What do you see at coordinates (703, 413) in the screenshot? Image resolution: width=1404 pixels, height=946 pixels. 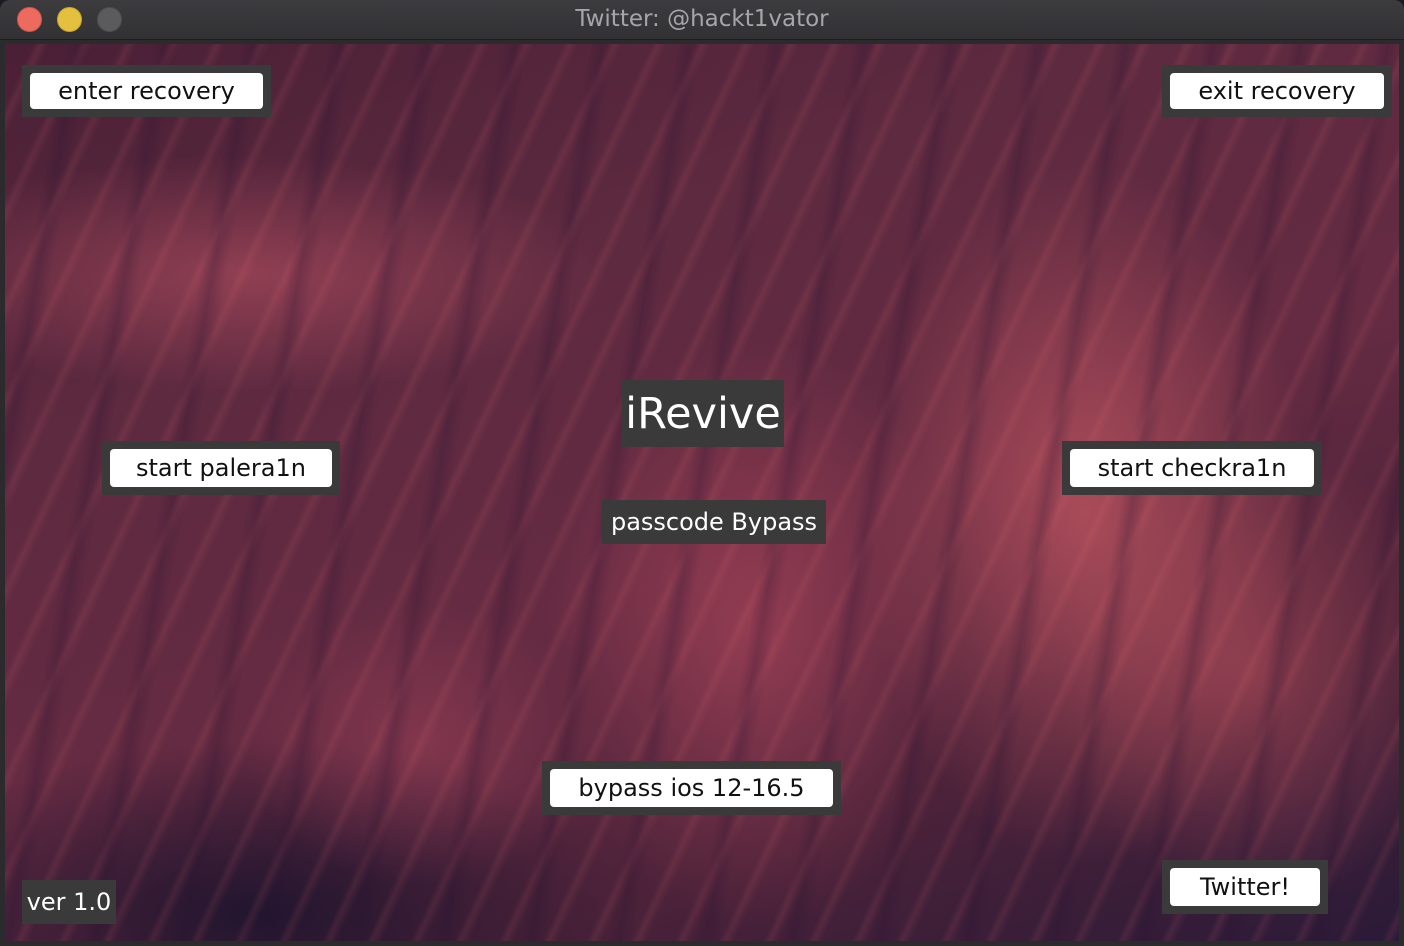 I see `app-title: iRevive` at bounding box center [703, 413].